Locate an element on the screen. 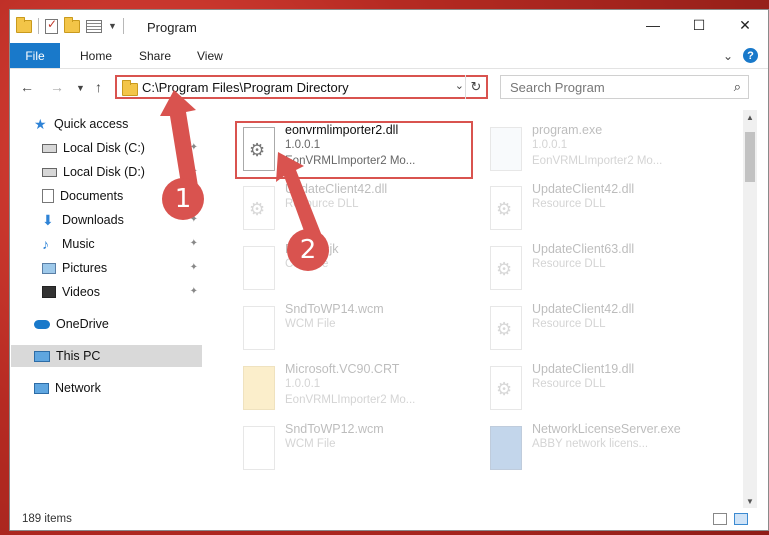 The height and width of the screenshot is (535, 769). scroll-down-icon: ▼ is located at coordinates (750, 501).